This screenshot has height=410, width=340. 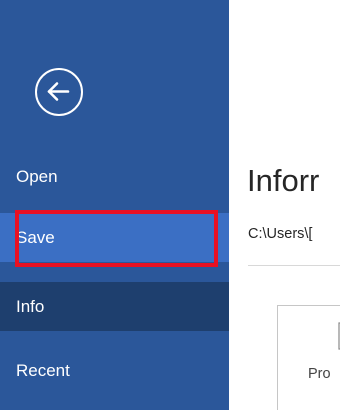 I want to click on page-title: Inforr, so click(x=283, y=180).